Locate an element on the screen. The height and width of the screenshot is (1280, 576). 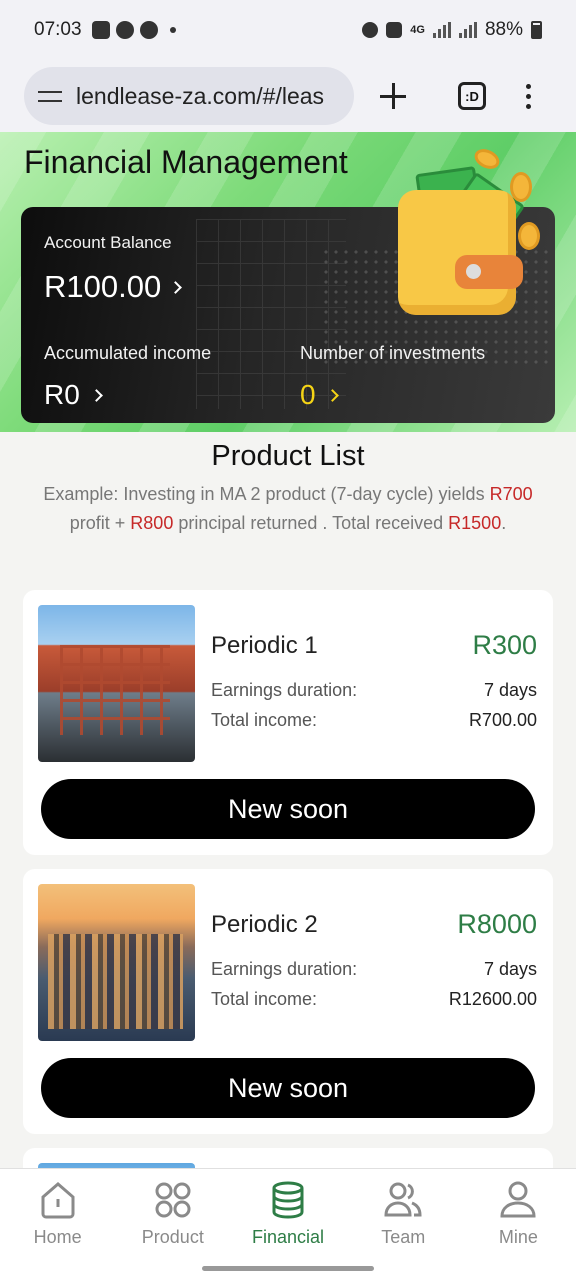
database-stack-icon is located at coordinates (288, 1200).